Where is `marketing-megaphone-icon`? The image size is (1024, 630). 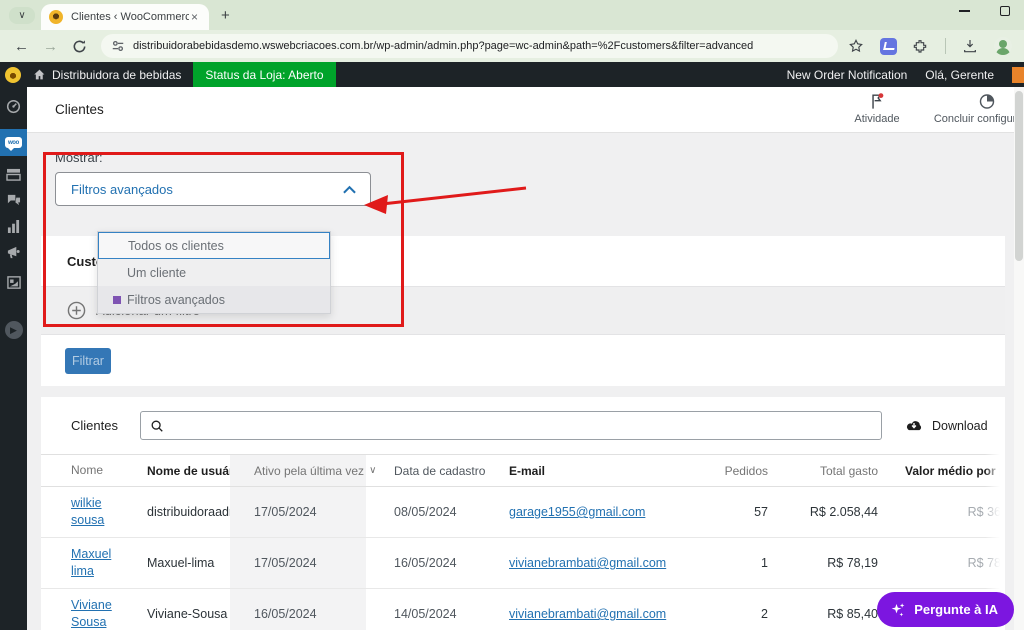 marketing-megaphone-icon is located at coordinates (13, 252).